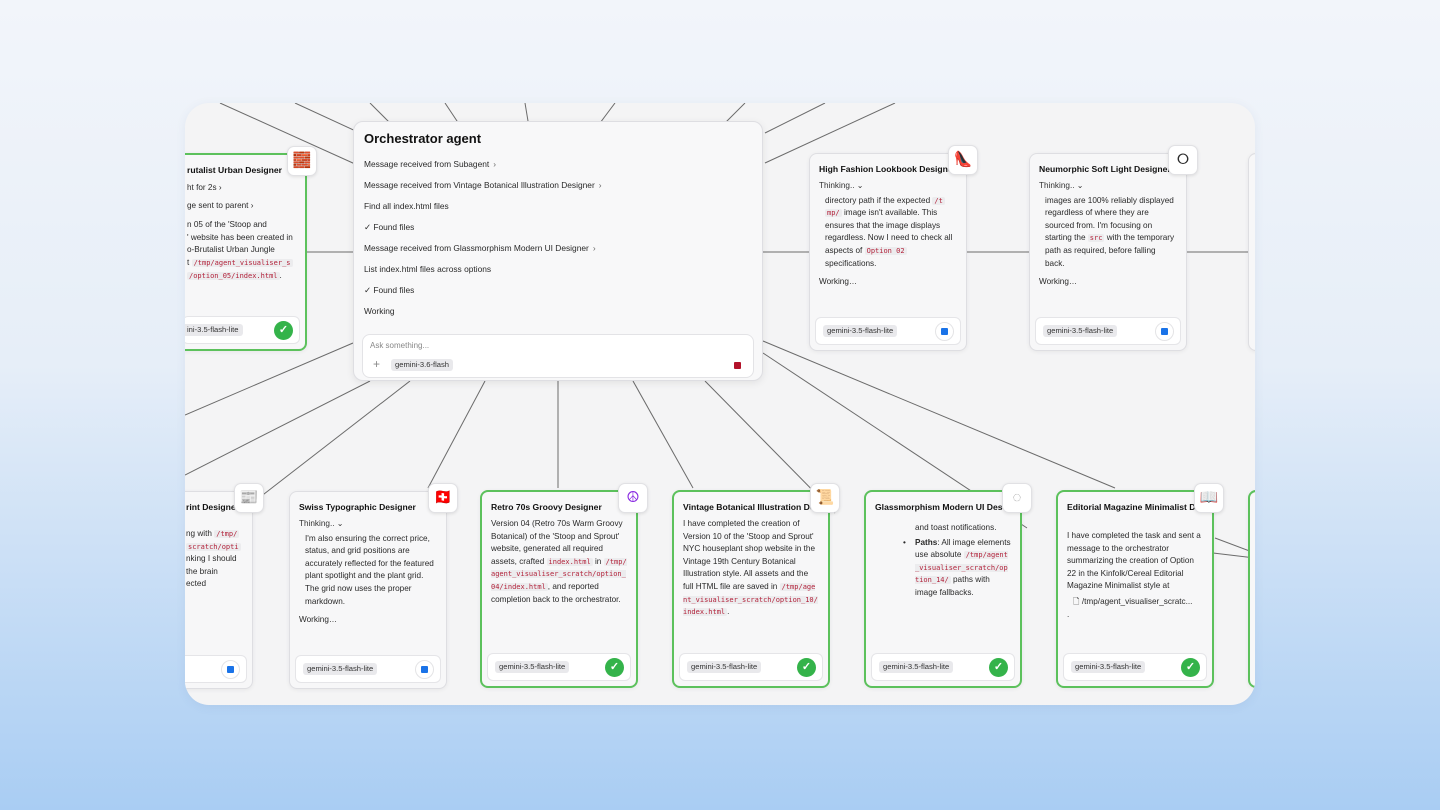  Describe the element at coordinates (1105, 169) in the screenshot. I see `card-title: Neumorphic Soft Light Designer` at that location.